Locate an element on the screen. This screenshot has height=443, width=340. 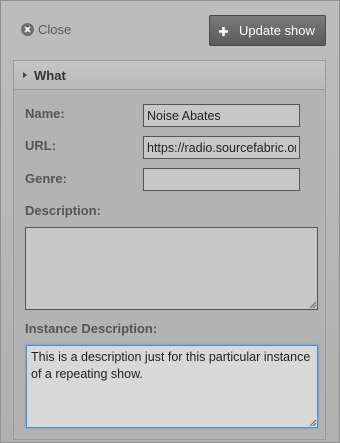
plus-icon is located at coordinates (223, 30).